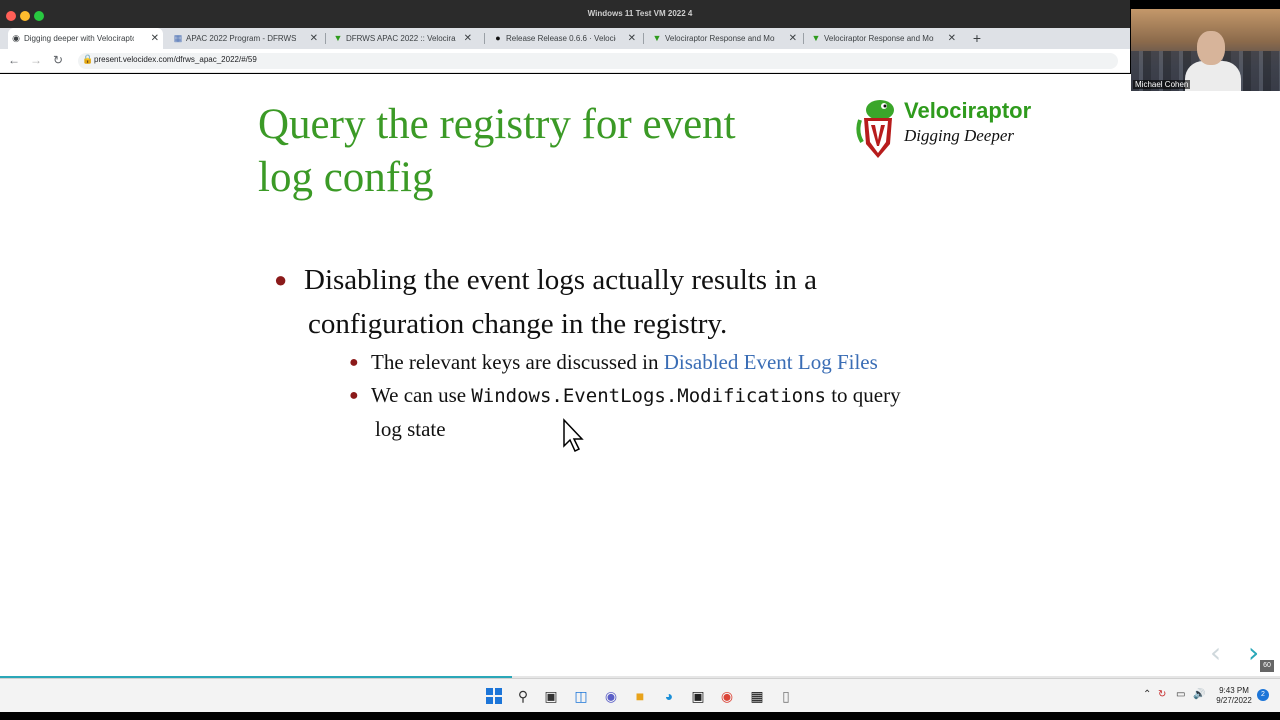  I want to click on tab-digging-deeper: ◉ Digging deeper with Velociraptor ✕, so click(85, 38).